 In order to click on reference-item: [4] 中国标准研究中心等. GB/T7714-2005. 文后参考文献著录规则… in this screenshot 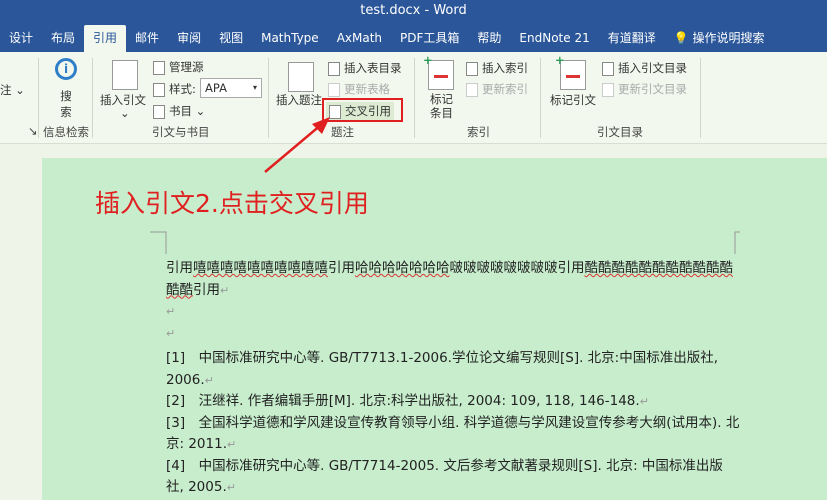, I will do `click(453, 477)`.